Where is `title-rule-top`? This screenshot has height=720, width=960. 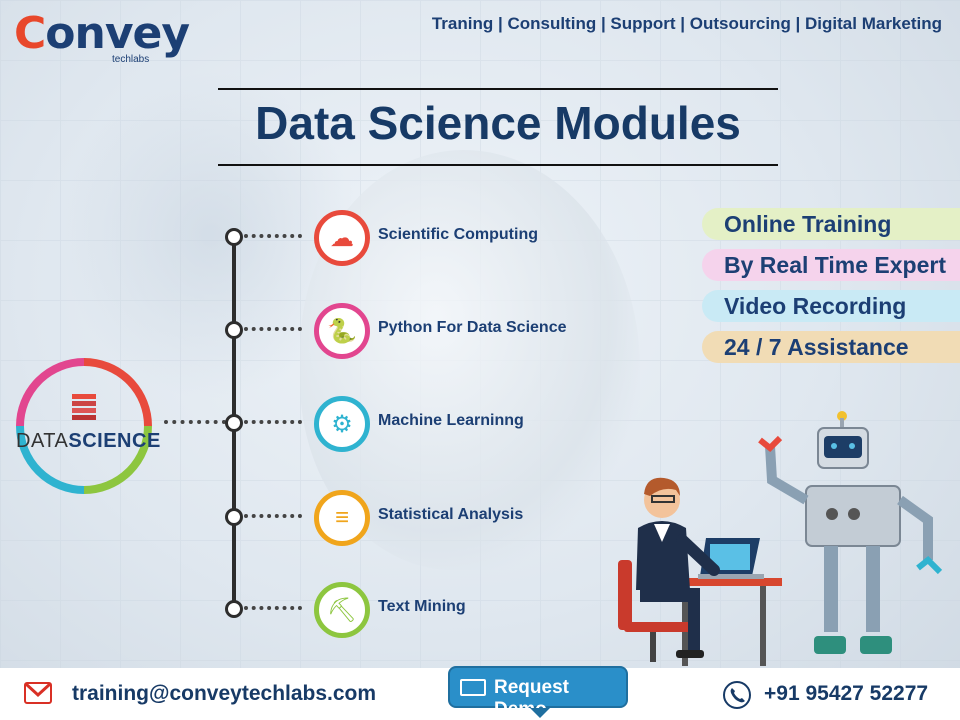 title-rule-top is located at coordinates (498, 89).